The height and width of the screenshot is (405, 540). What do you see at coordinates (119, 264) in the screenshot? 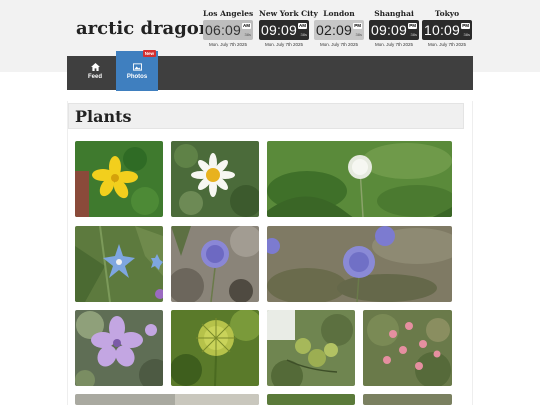
I see `photo-blue-star-flower` at bounding box center [119, 264].